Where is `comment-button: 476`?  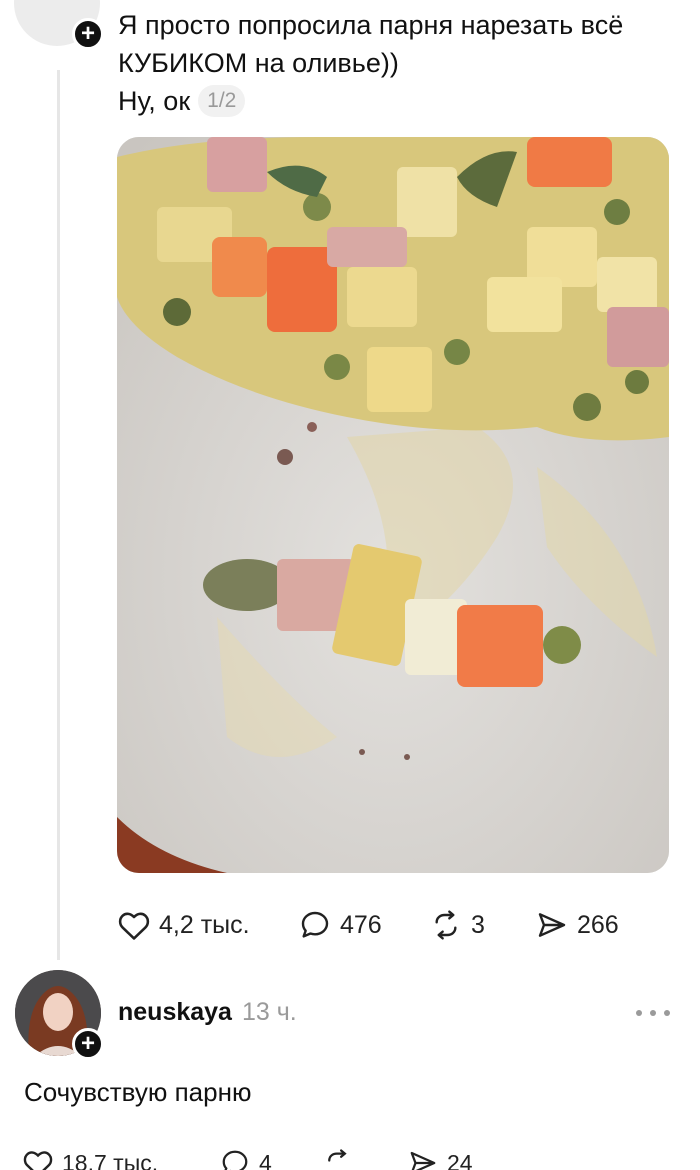 comment-button: 476 is located at coordinates (340, 925).